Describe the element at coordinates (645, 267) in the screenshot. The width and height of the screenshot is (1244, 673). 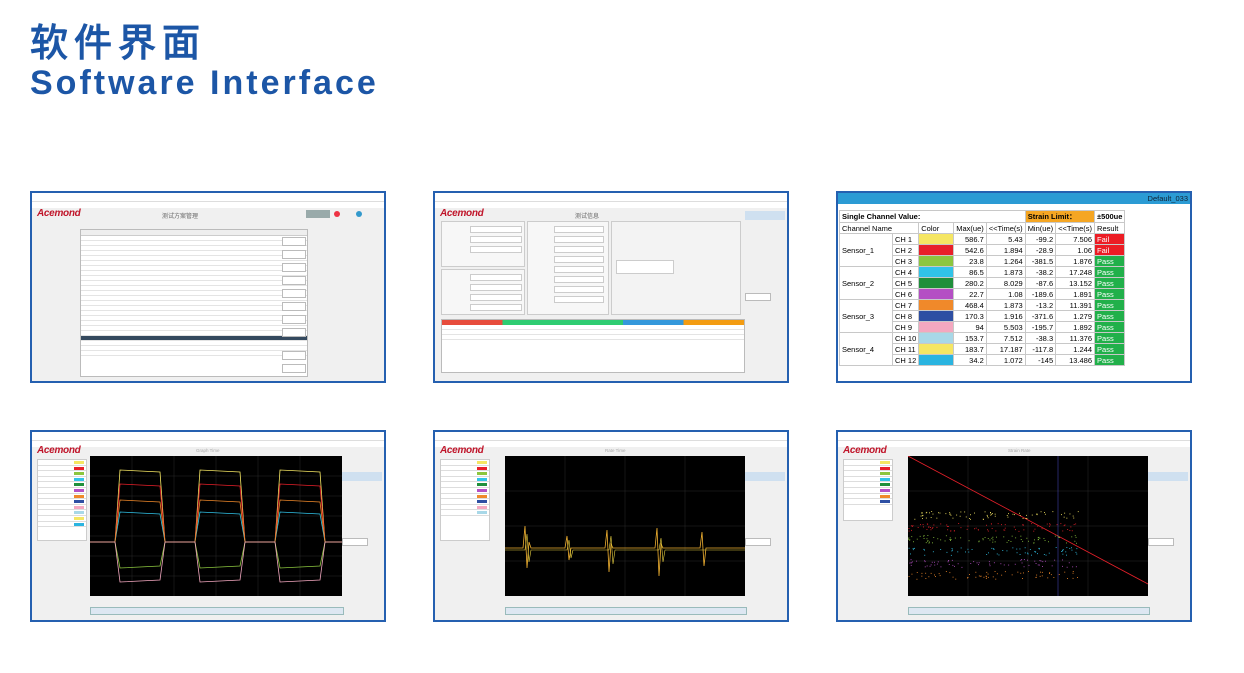
I see `notes-field` at that location.